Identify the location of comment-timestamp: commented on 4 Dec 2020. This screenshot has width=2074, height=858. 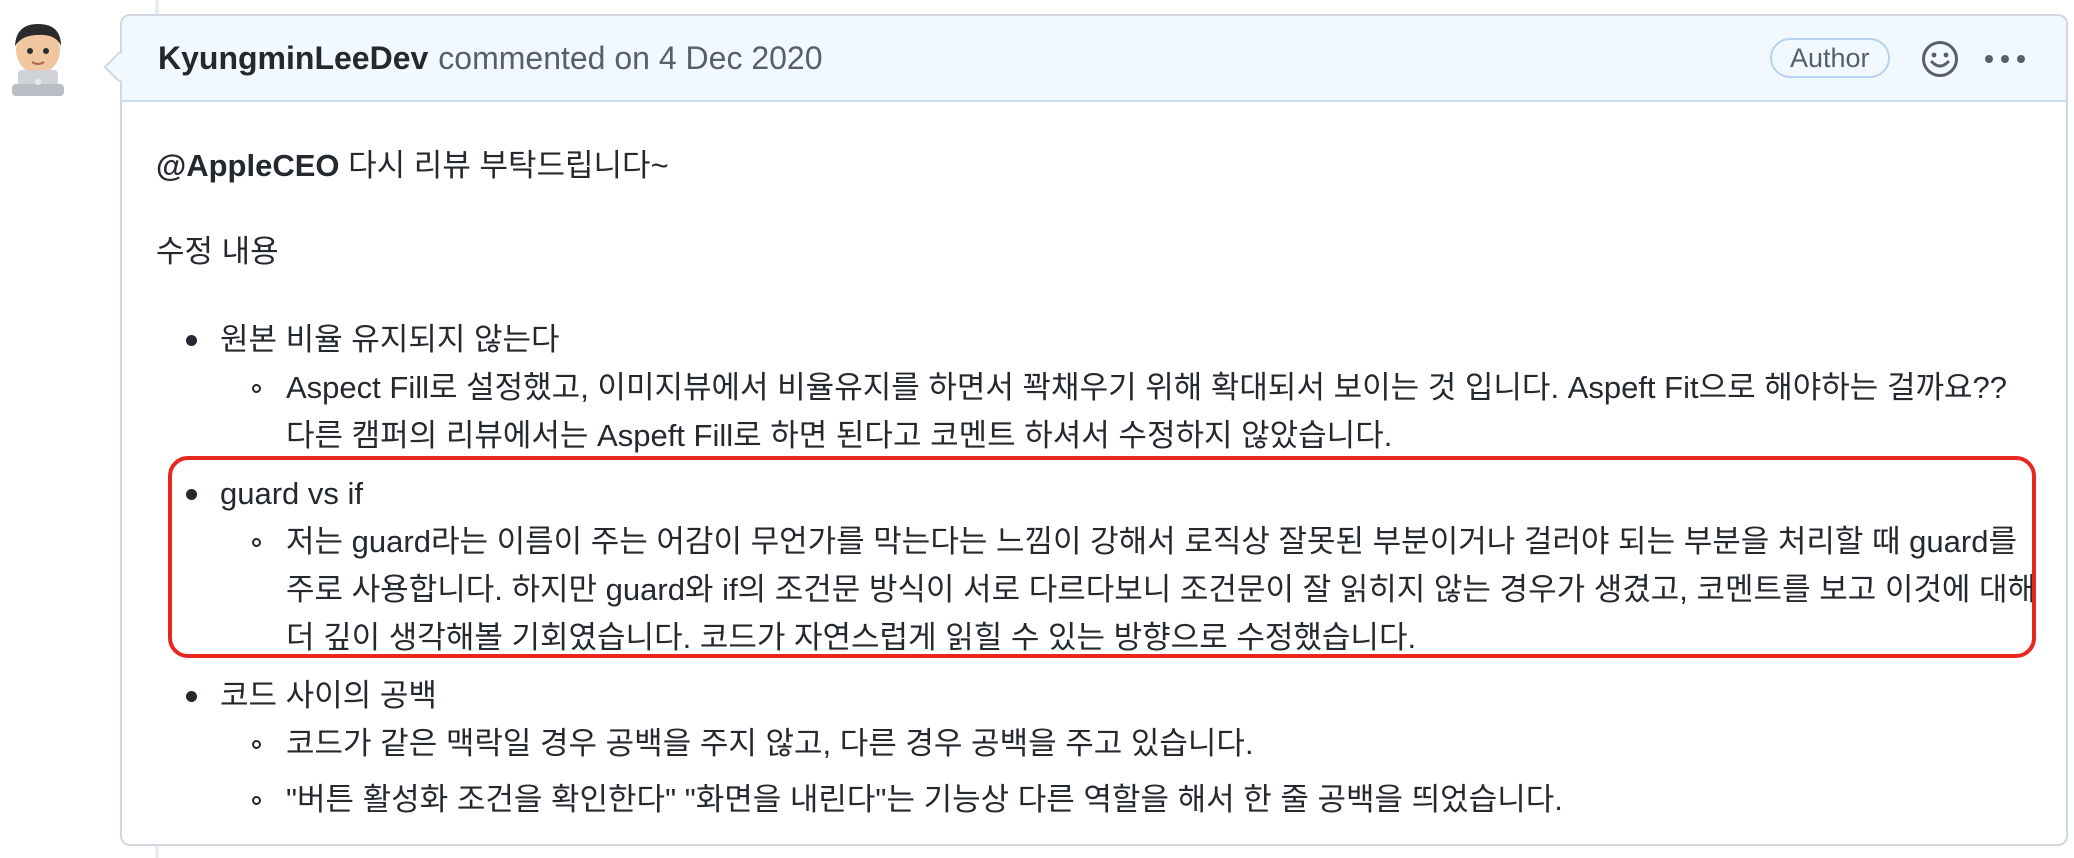
(630, 58).